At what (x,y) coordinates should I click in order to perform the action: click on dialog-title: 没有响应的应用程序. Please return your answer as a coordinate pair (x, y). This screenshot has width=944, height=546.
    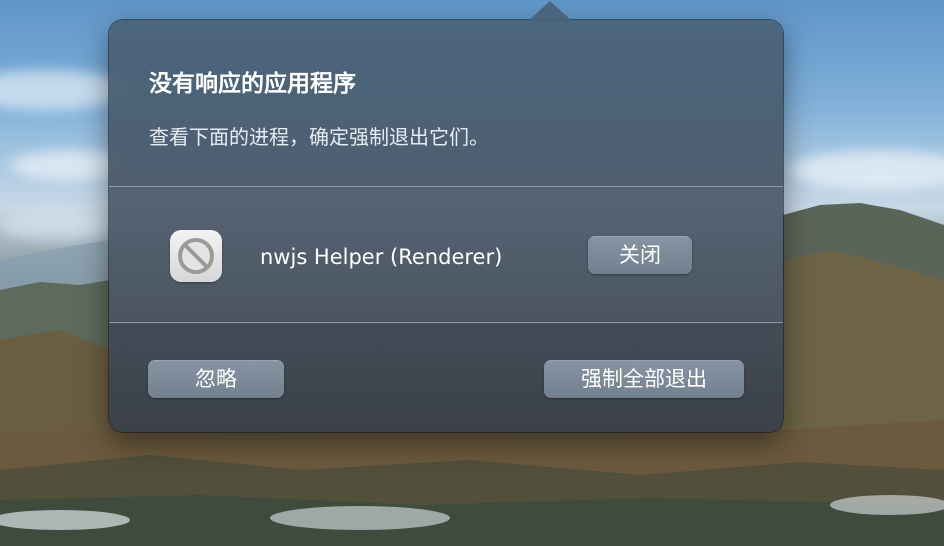
    Looking at the image, I should click on (252, 84).